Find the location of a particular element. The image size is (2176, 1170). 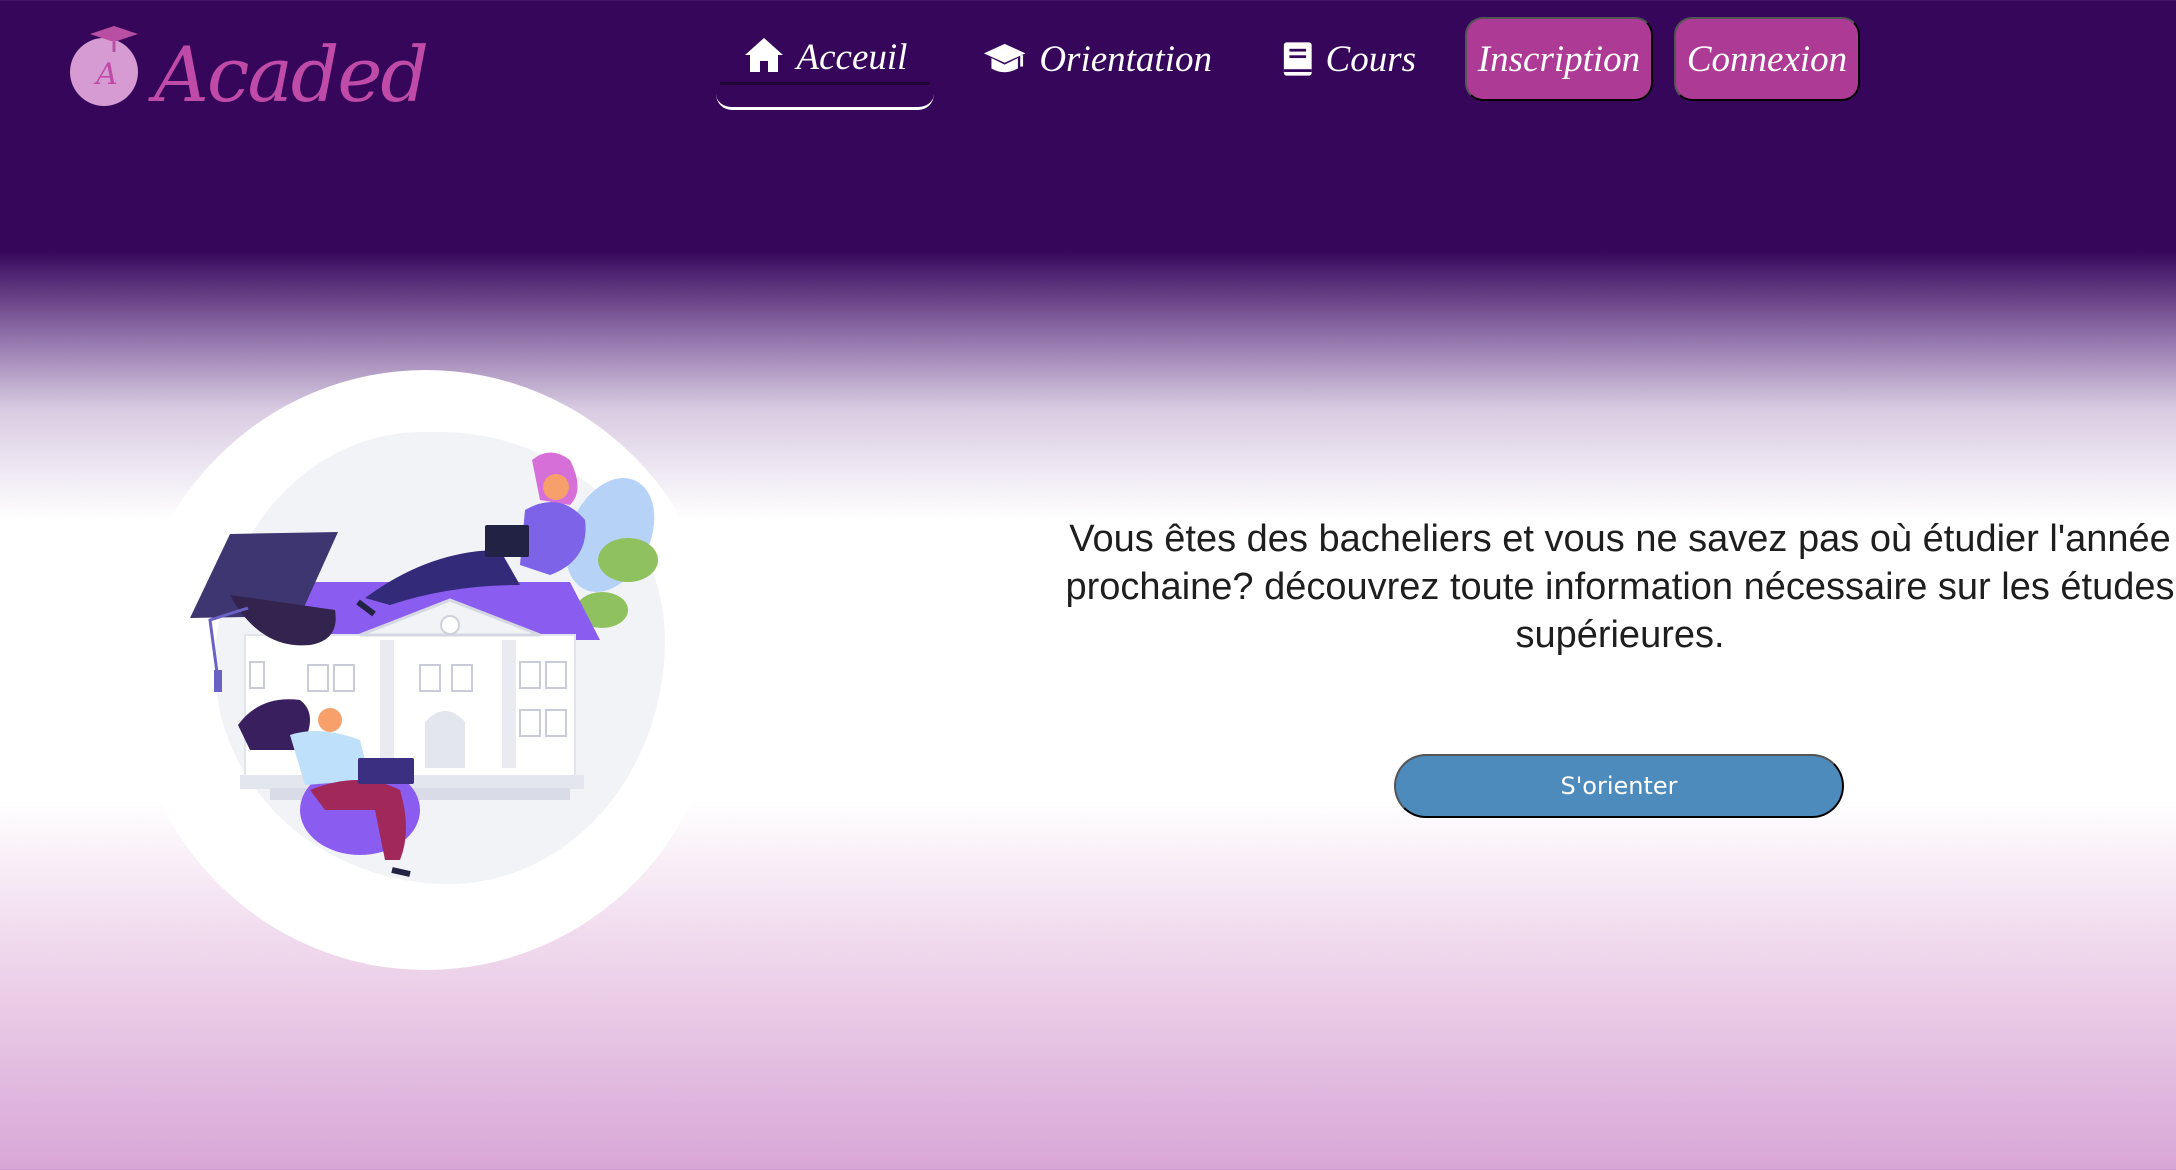

nav-item-label: Acceuil is located at coordinates (852, 57).